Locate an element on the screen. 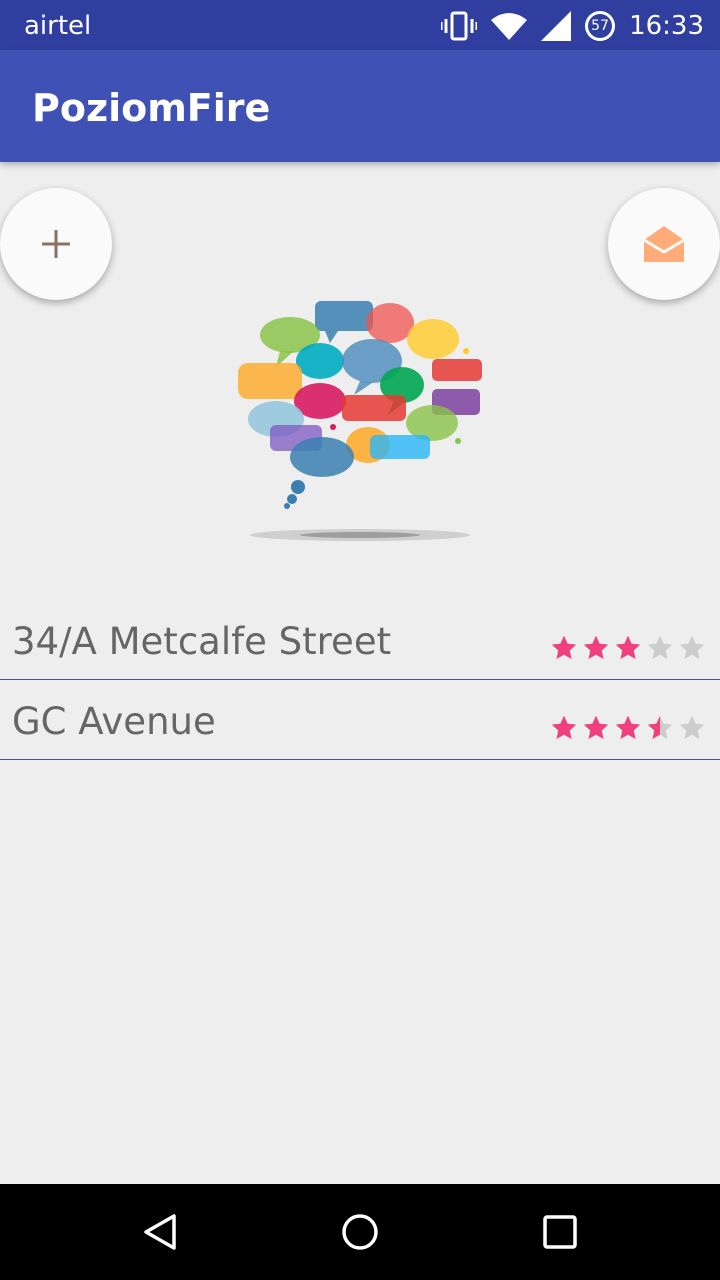 The height and width of the screenshot is (1280, 720). list-item: GC Avenue is located at coordinates (360, 720).